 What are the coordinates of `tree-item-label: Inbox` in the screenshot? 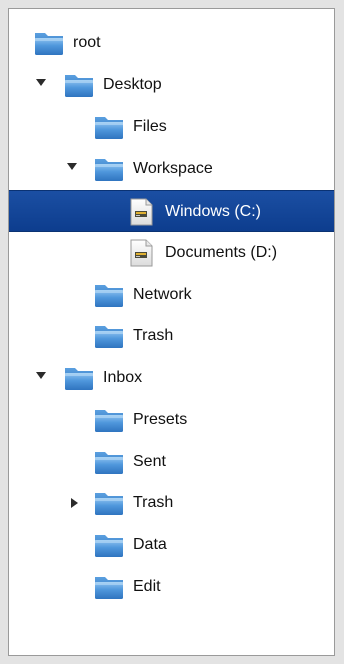 It's located at (123, 377).